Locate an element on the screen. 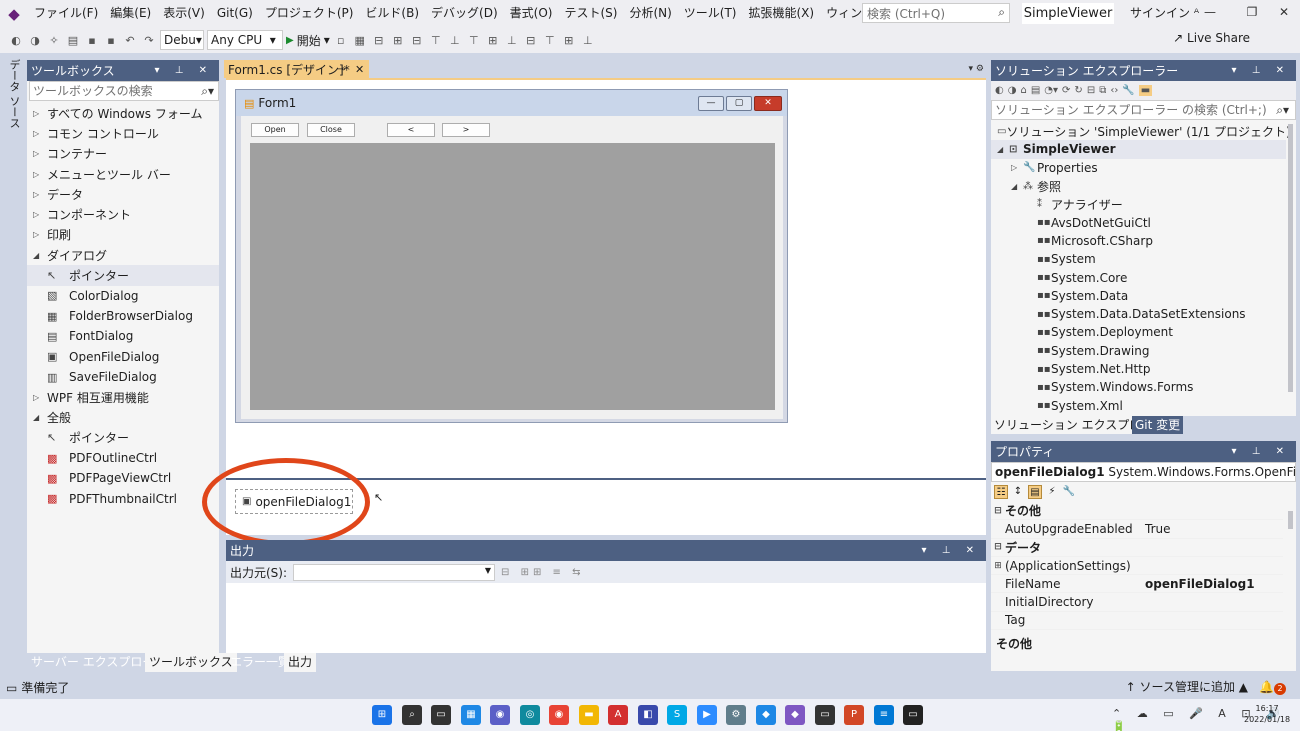  property-row: Tag is located at coordinates (1137, 621).